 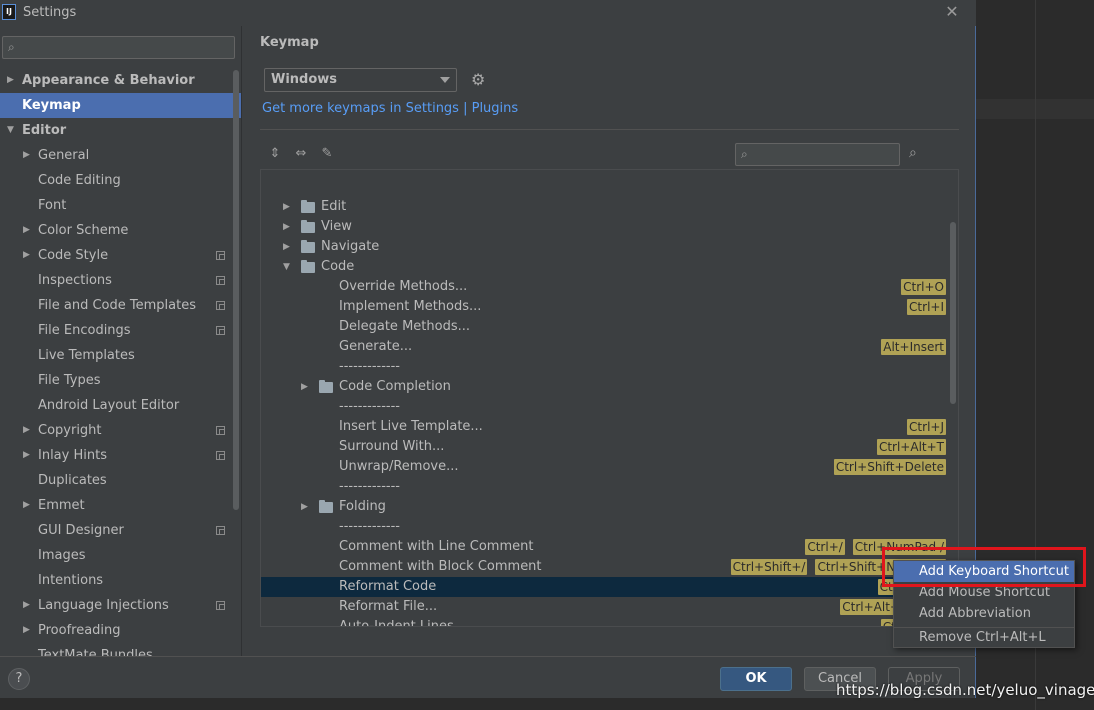 I want to click on tree-folder-row: ▼ Code, so click(x=609, y=267).